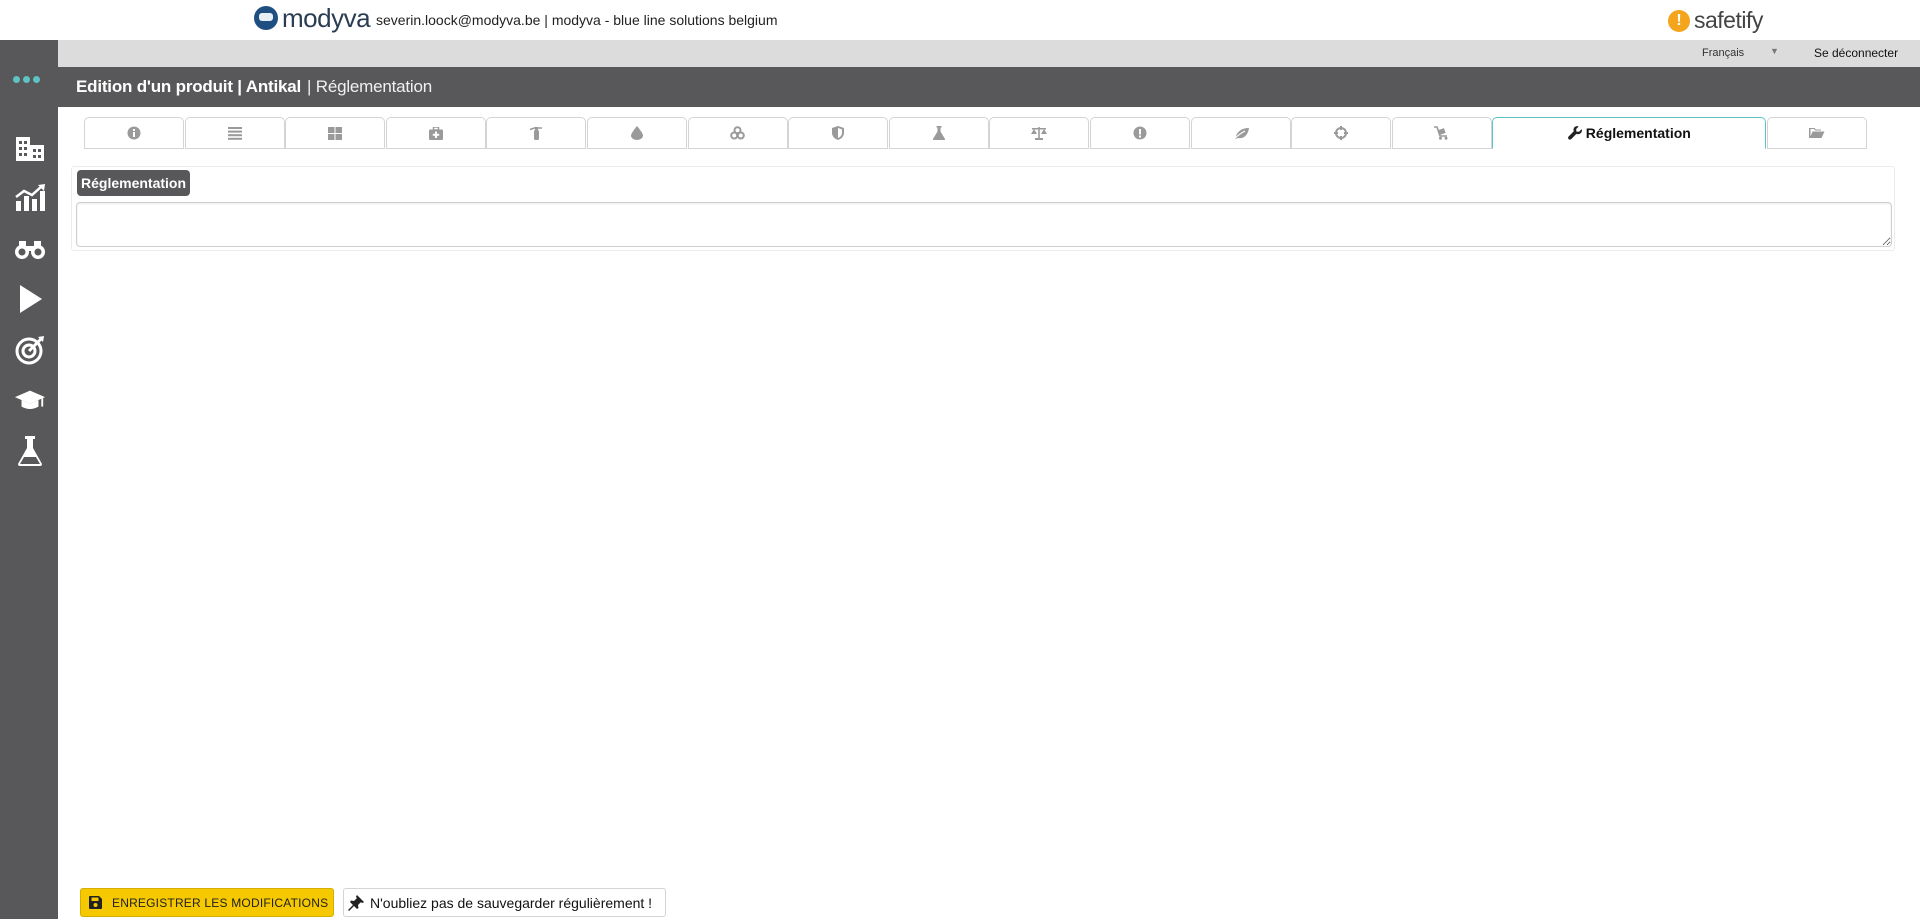 The height and width of the screenshot is (919, 1920). What do you see at coordinates (1638, 133) in the screenshot?
I see `tab-reglementation-label: Réglementation` at bounding box center [1638, 133].